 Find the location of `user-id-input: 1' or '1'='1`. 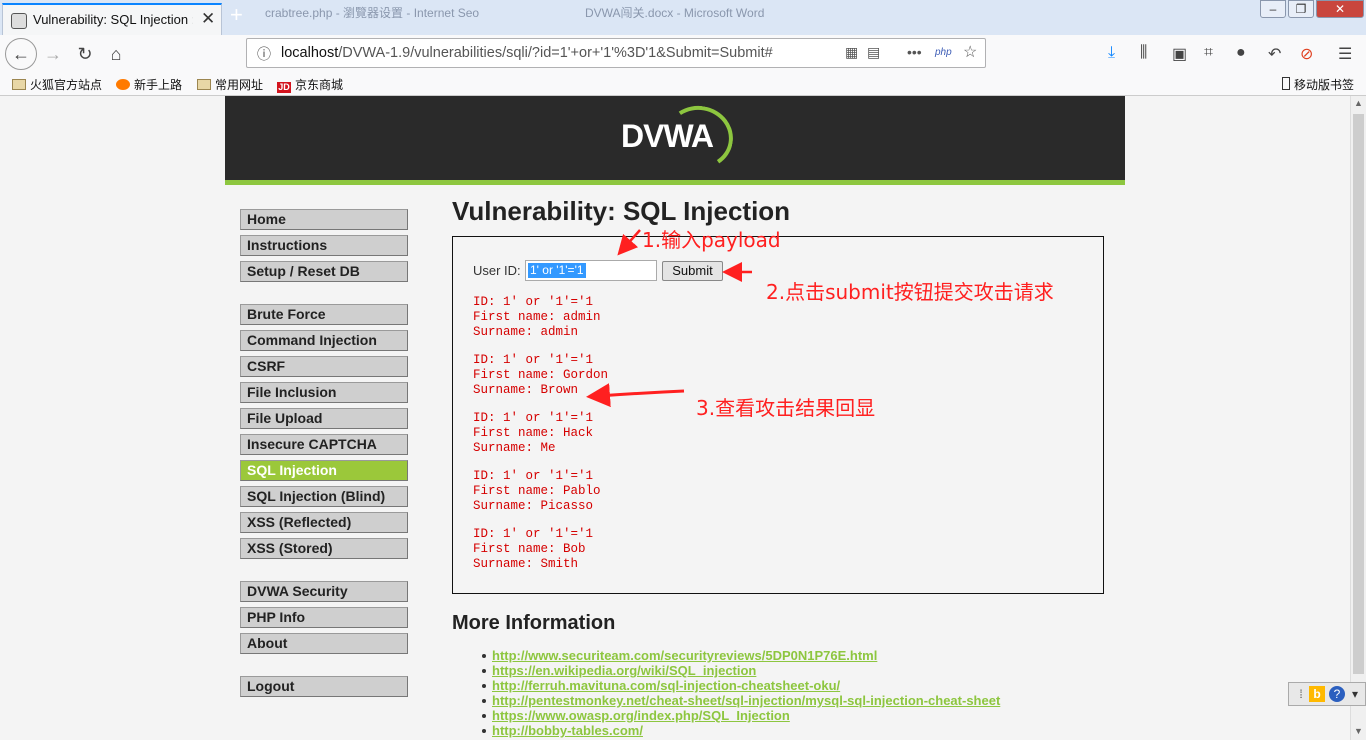

user-id-input: 1' or '1'='1 is located at coordinates (591, 270).